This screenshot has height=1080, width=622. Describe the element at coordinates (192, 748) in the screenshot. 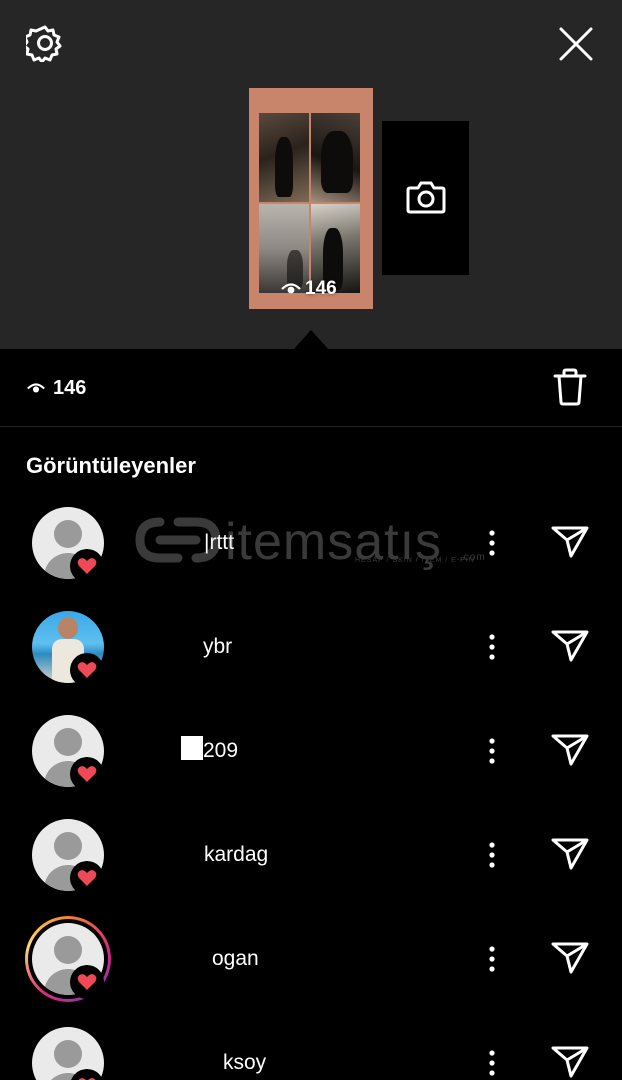

I see `redaction-block` at that location.